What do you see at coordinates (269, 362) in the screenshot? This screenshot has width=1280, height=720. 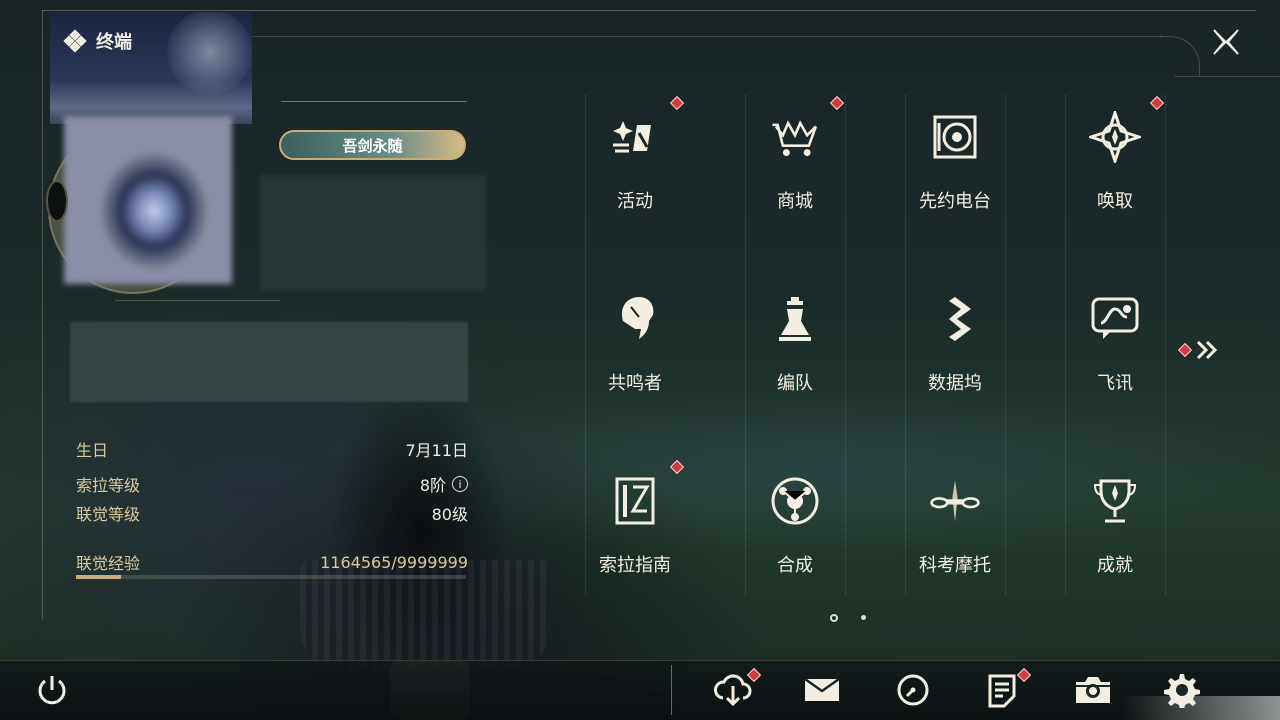 I see `player-signature-redacted` at bounding box center [269, 362].